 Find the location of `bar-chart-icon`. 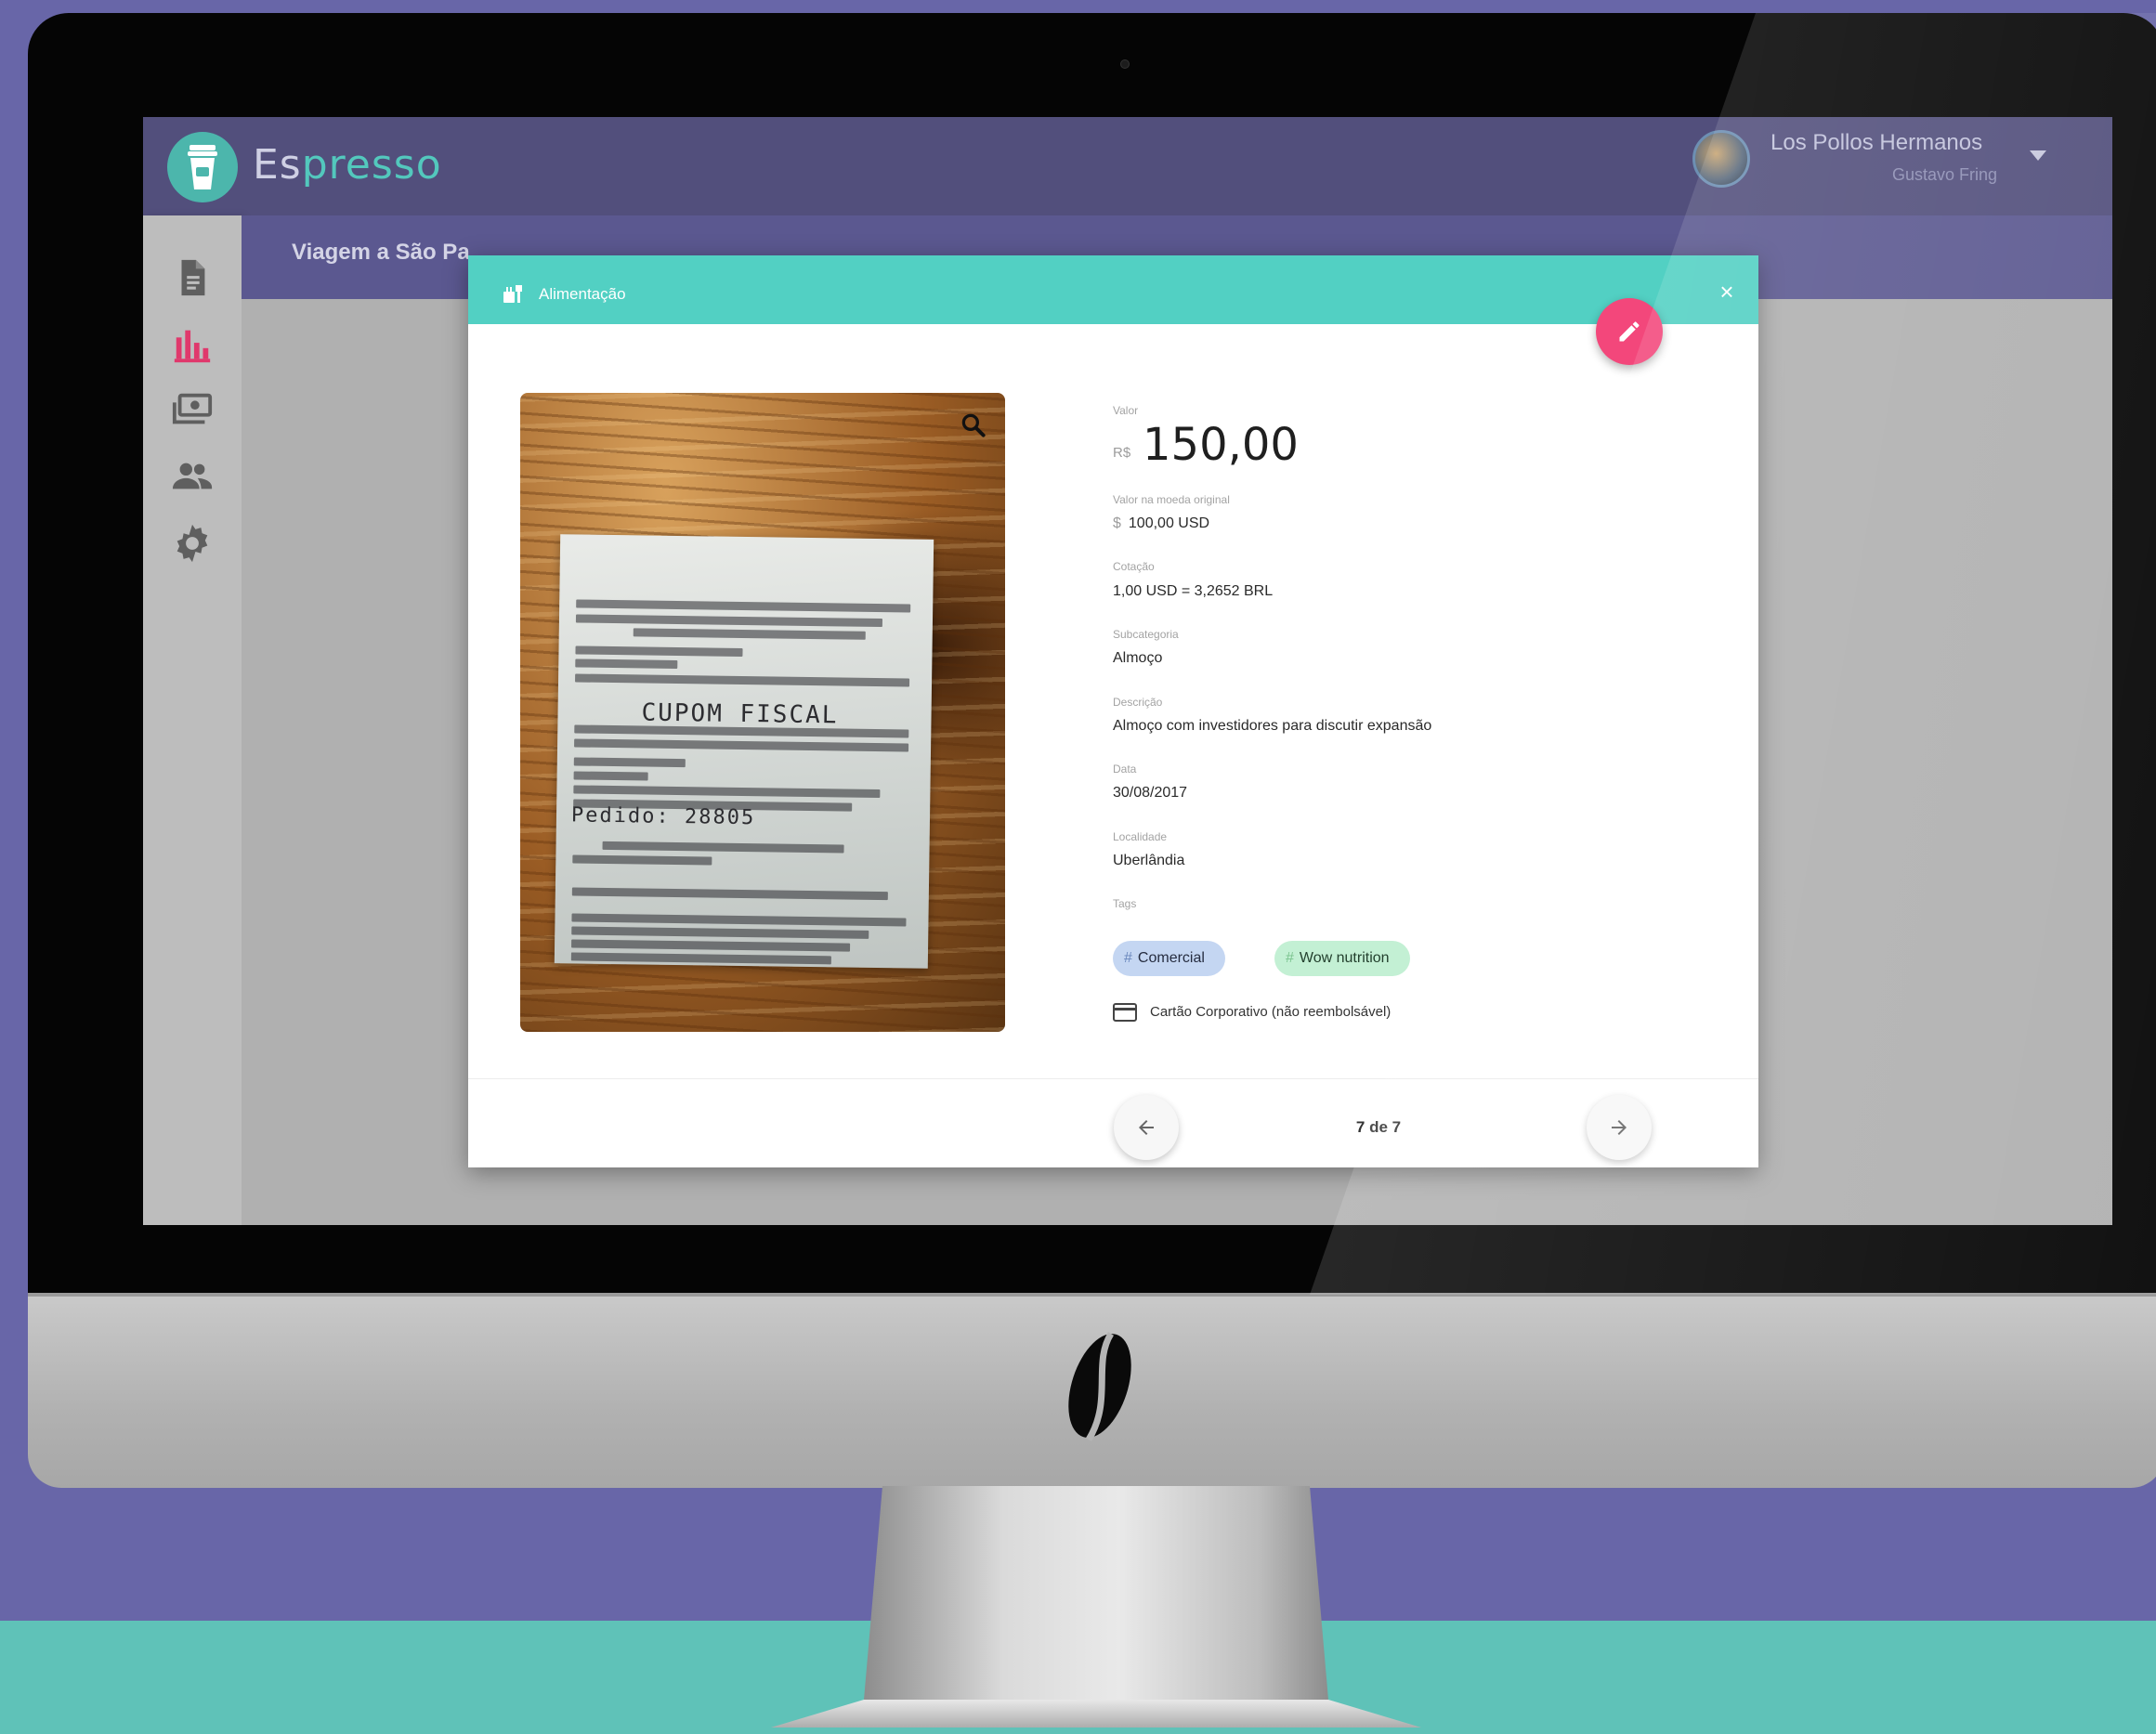

bar-chart-icon is located at coordinates (192, 344).